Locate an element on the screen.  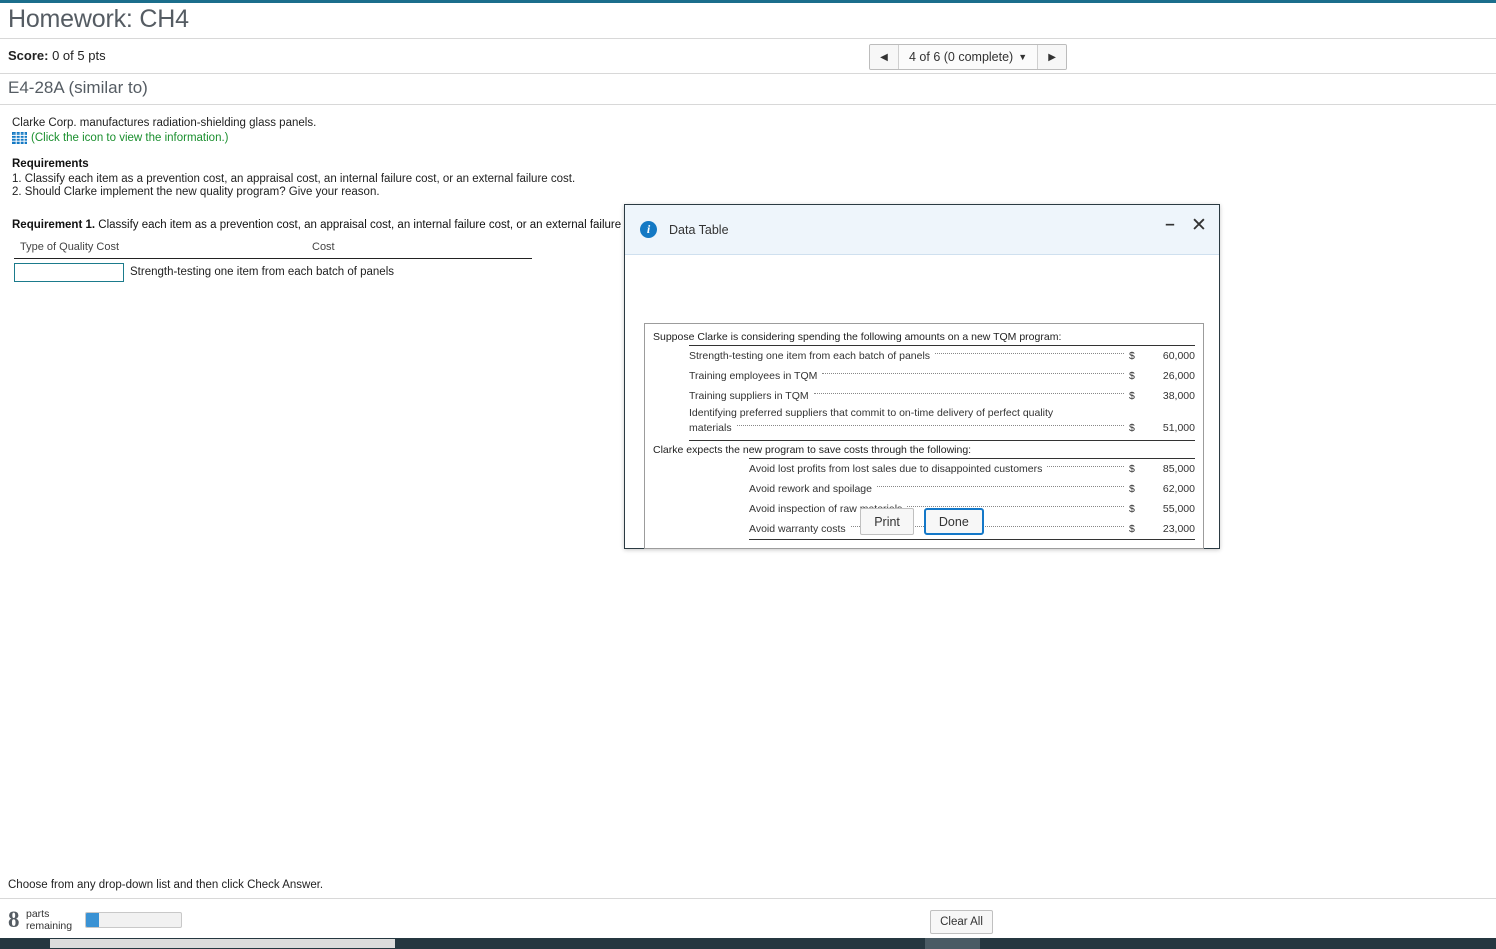
parts-remaining-count: 8 is located at coordinates (14, 919).